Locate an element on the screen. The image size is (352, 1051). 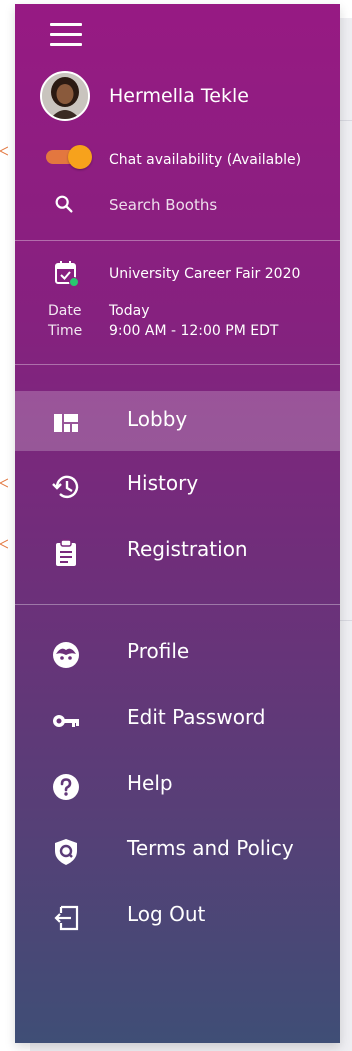
date-label: Date is located at coordinates (65, 311).